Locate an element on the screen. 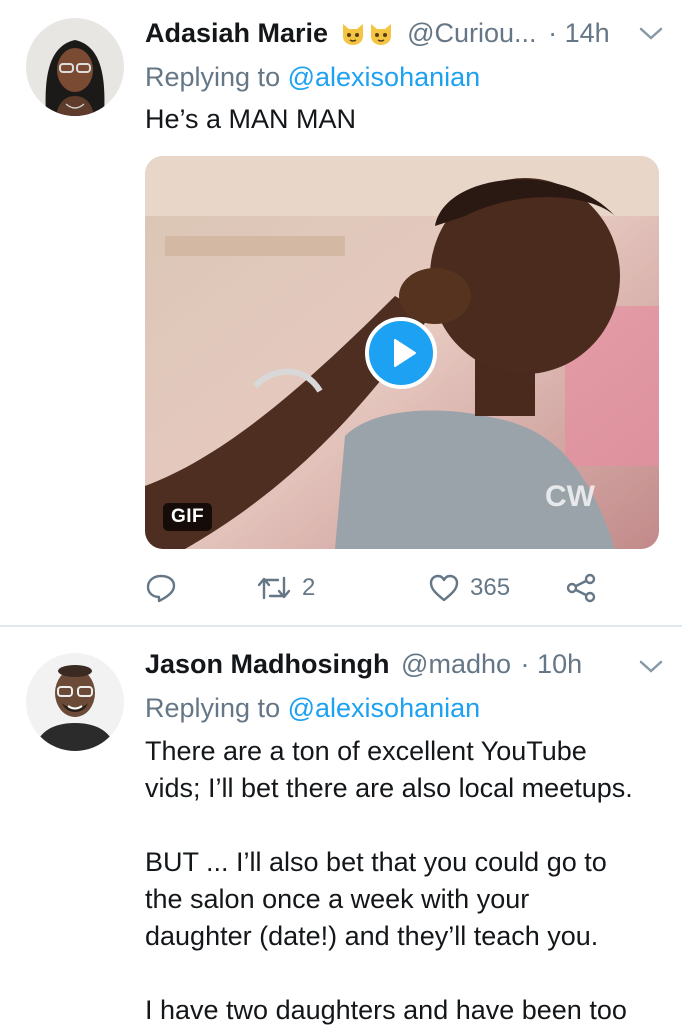  text-line: There are a ton of excellent YouTube is located at coordinates (366, 751).